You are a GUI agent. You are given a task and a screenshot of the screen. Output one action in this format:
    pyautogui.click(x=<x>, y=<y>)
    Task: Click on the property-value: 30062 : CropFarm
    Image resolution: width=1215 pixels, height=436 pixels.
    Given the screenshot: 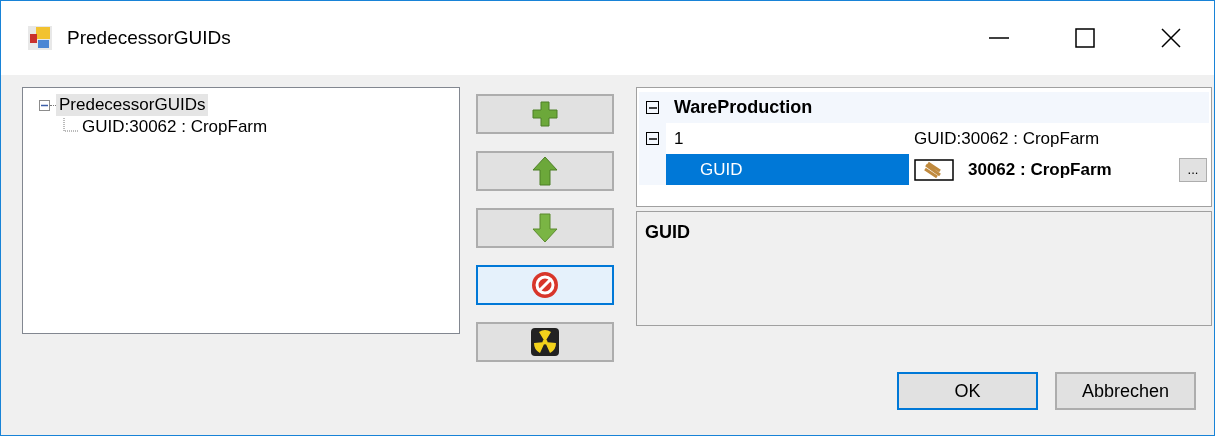 What is the action you would take?
    pyautogui.click(x=1040, y=169)
    